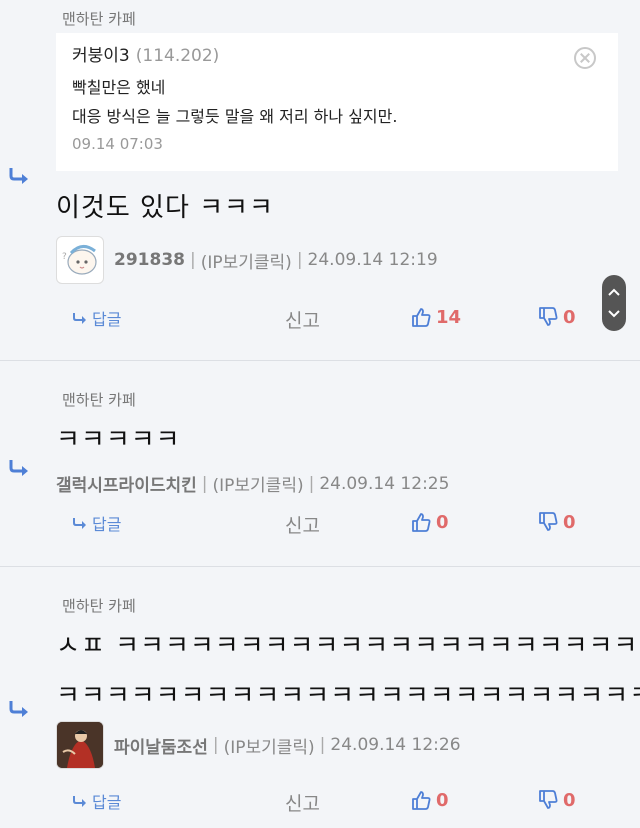  What do you see at coordinates (126, 483) in the screenshot?
I see `nickname: 갤럭시프라이드치킨` at bounding box center [126, 483].